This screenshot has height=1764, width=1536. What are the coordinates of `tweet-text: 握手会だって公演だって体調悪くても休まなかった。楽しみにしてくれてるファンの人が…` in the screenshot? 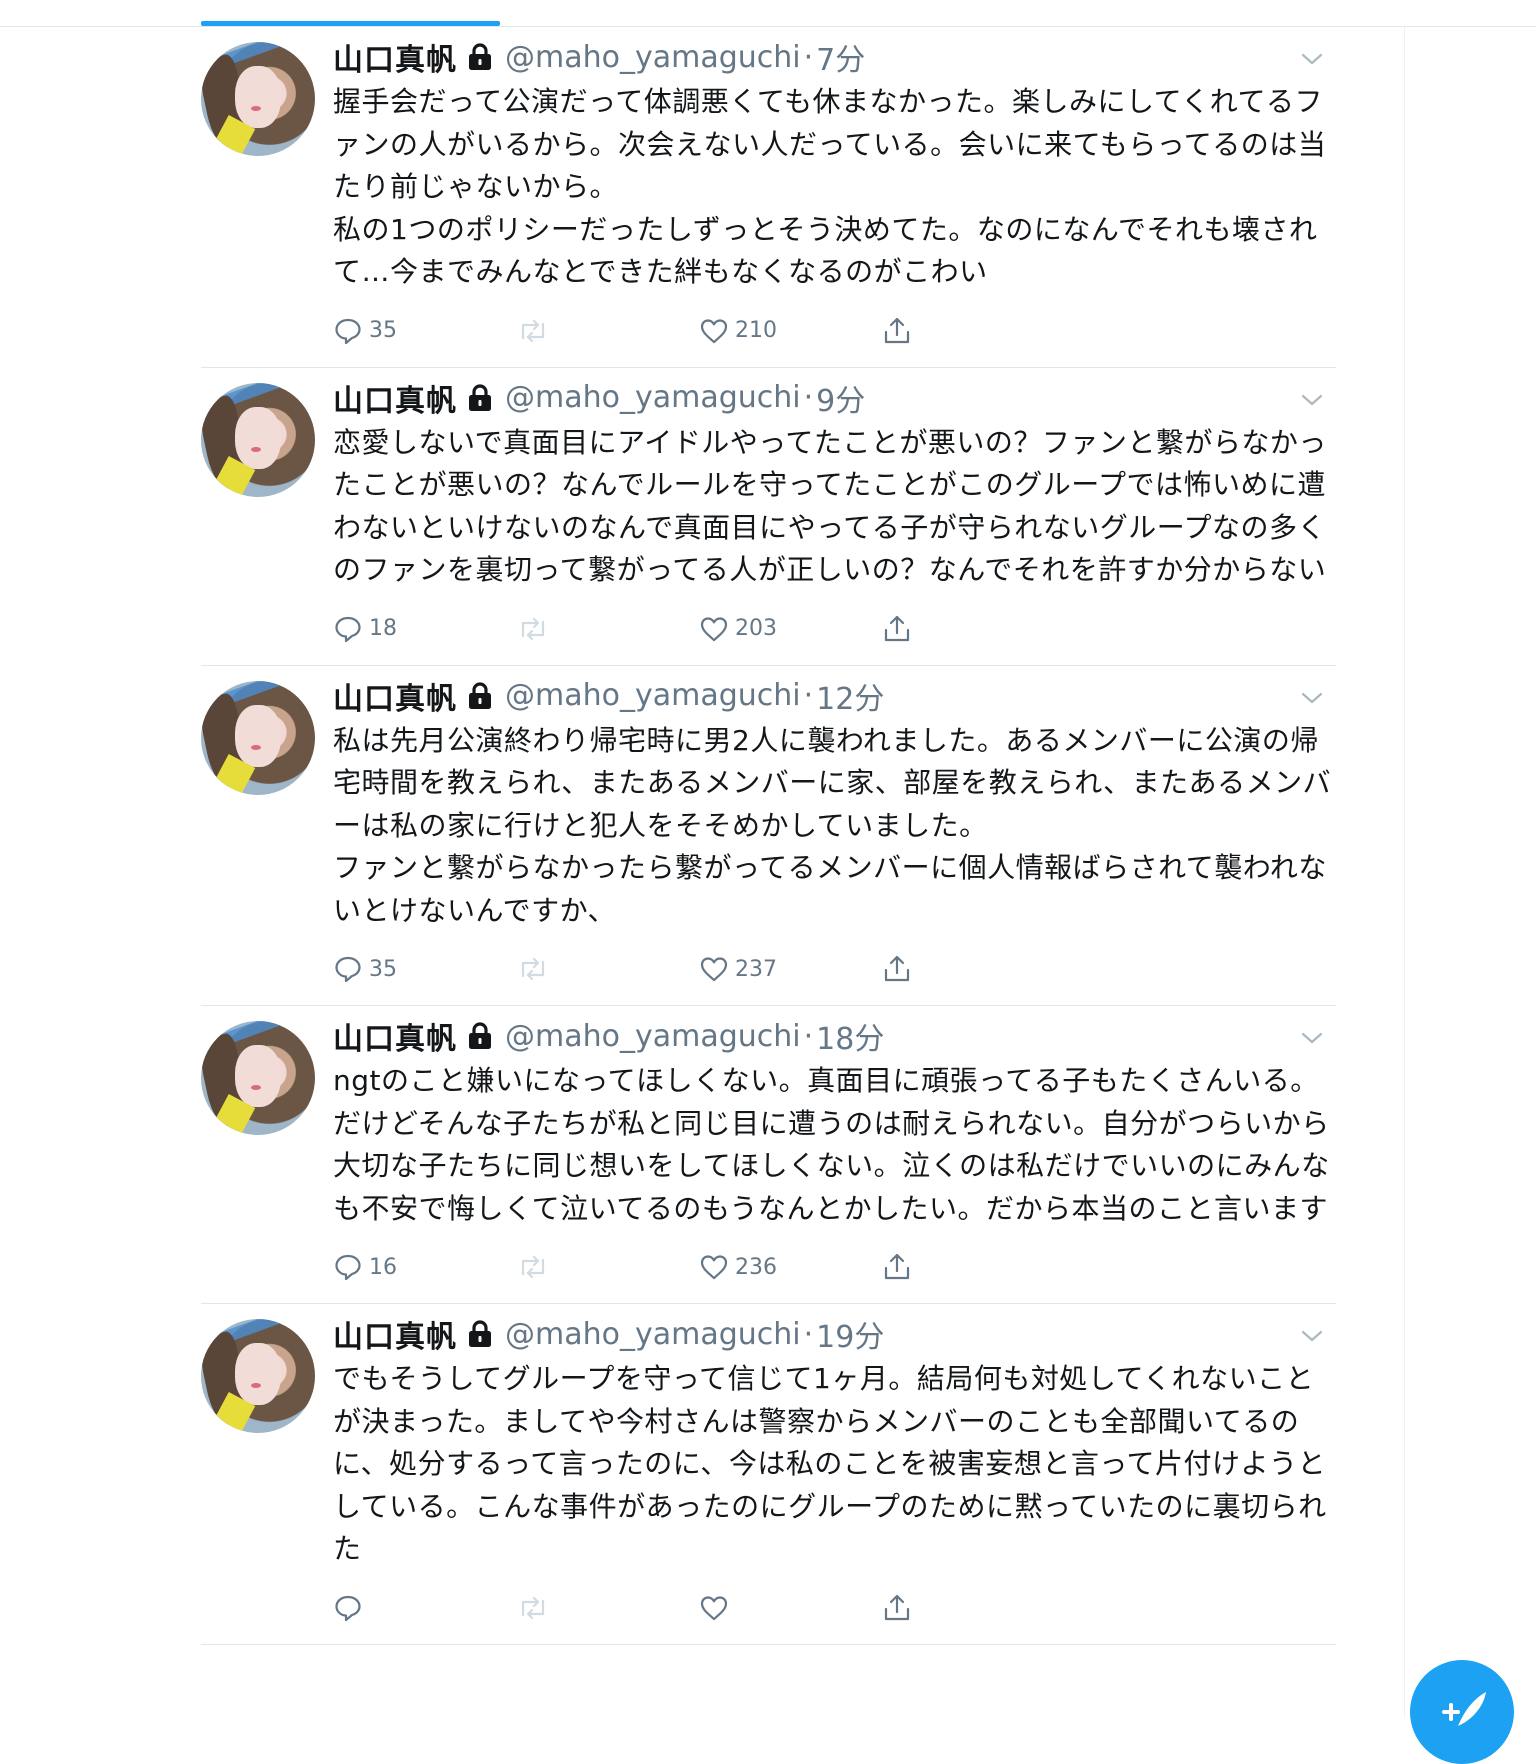 It's located at (830, 186).